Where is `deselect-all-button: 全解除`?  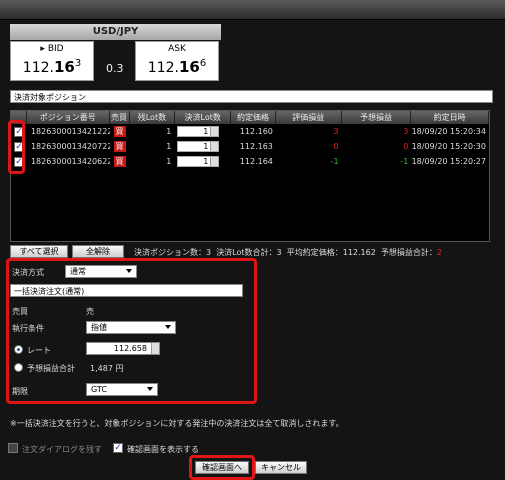 deselect-all-button: 全解除 is located at coordinates (98, 251).